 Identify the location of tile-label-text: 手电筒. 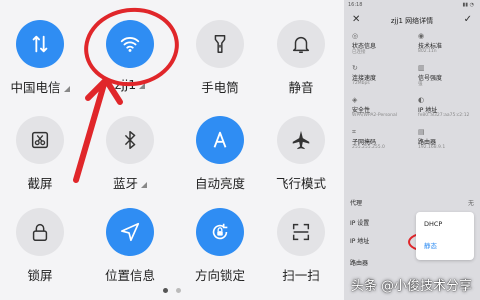
(220, 87).